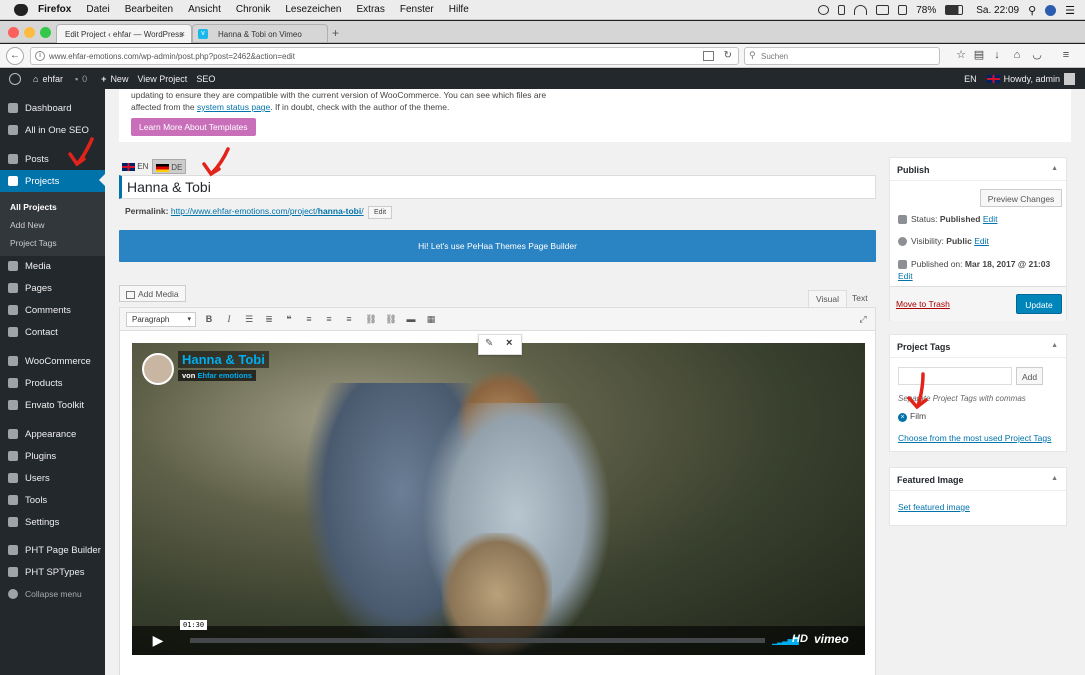 This screenshot has width=1085, height=675. Describe the element at coordinates (497, 187) in the screenshot. I see `post-title-input: Hanna & Tobi` at that location.